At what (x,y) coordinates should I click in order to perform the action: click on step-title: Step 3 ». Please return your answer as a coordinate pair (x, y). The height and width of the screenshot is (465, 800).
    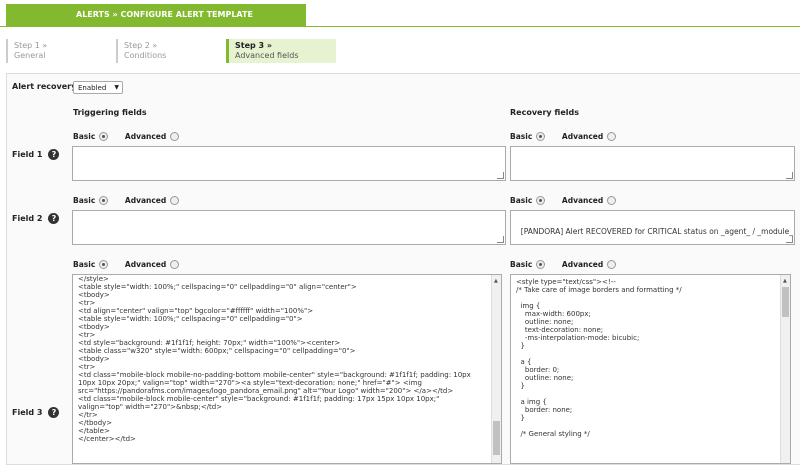
    Looking at the image, I should click on (254, 45).